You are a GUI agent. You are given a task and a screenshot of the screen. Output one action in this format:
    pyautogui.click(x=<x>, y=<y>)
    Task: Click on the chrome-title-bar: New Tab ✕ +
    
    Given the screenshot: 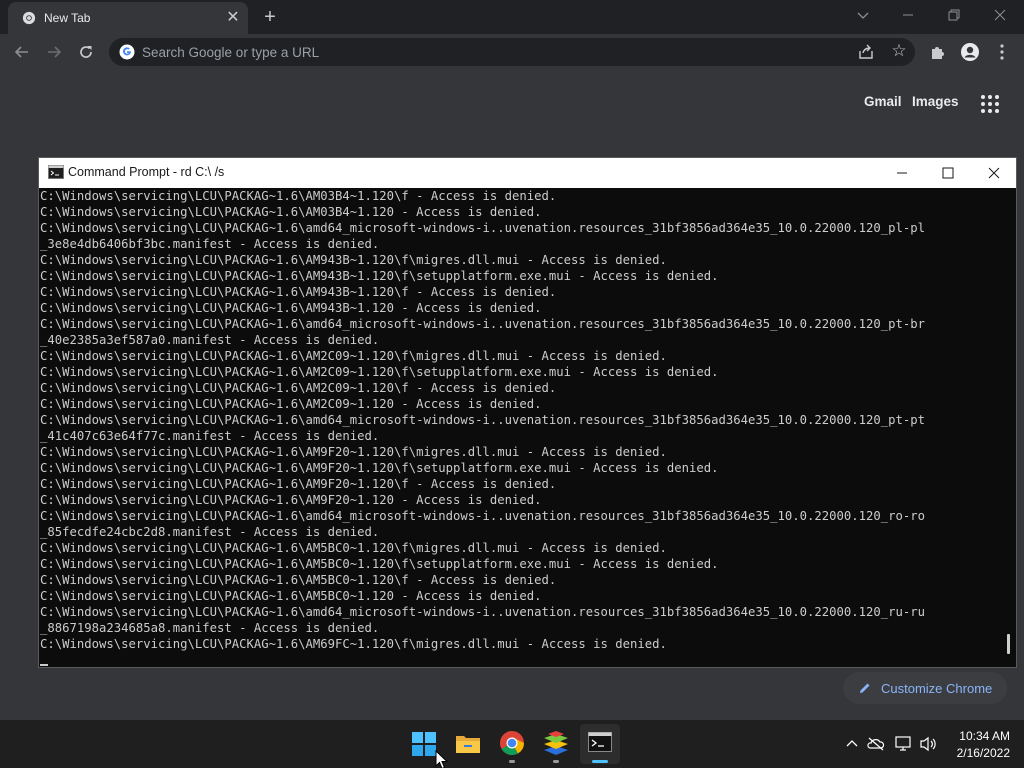 What is the action you would take?
    pyautogui.click(x=512, y=17)
    